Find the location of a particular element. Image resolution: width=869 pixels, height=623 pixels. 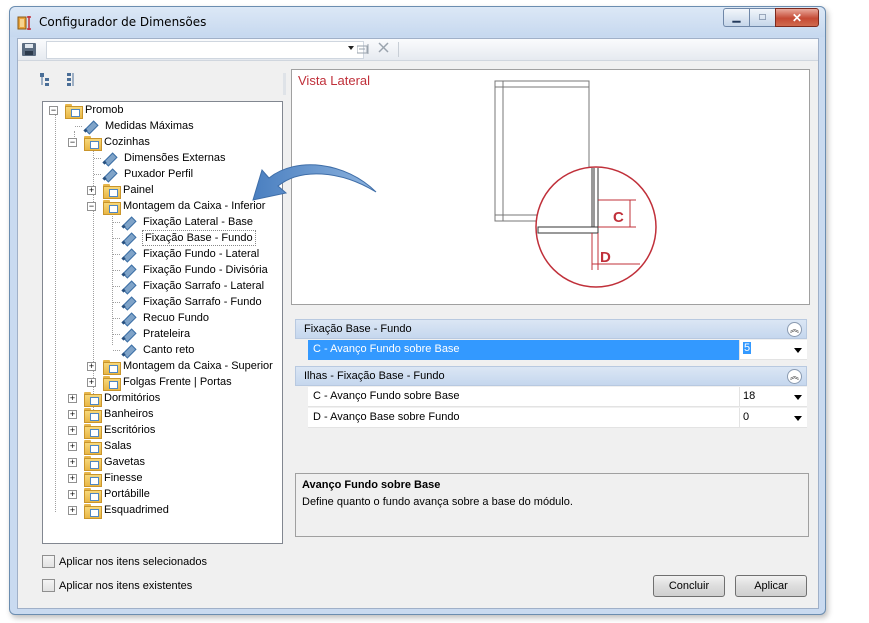

property-row: C - Avanço Fundo sobre Base 5 is located at coordinates (557, 350).